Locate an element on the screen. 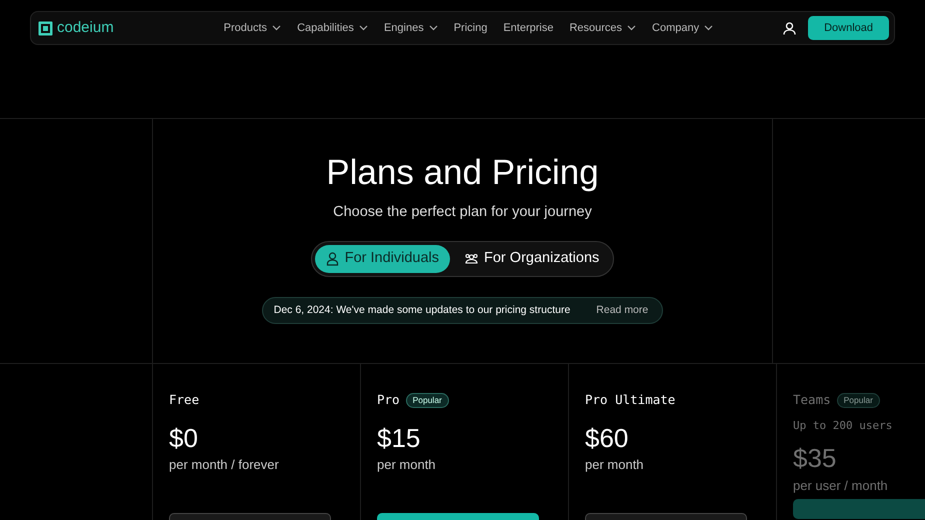  plan-price: $35 is located at coordinates (815, 458).